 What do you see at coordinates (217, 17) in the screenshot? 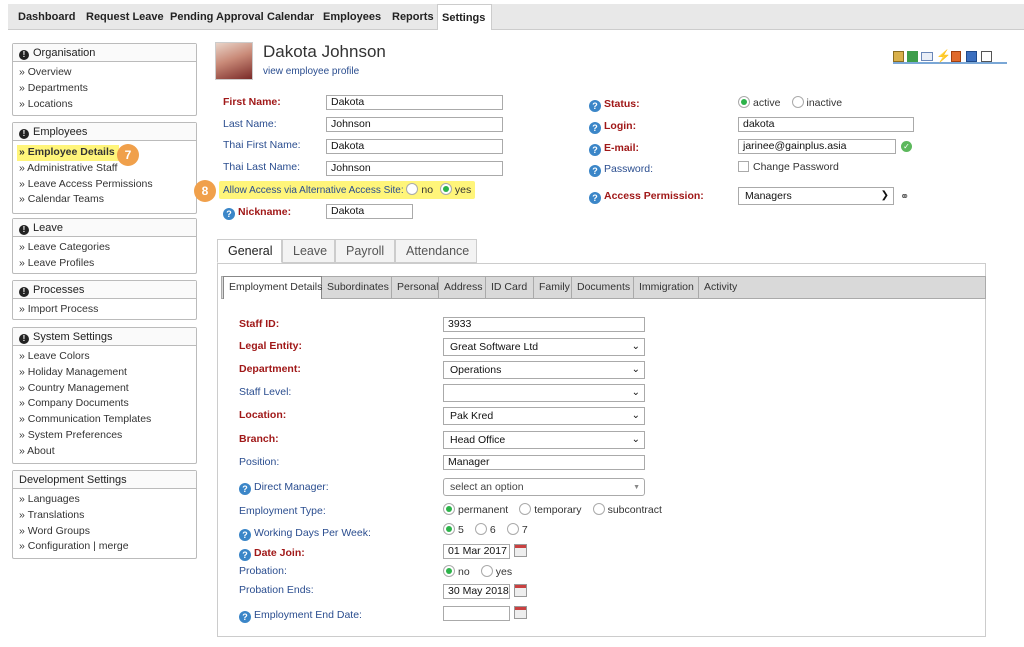
I see `nav-pending-approval: Pending Approval` at bounding box center [217, 17].